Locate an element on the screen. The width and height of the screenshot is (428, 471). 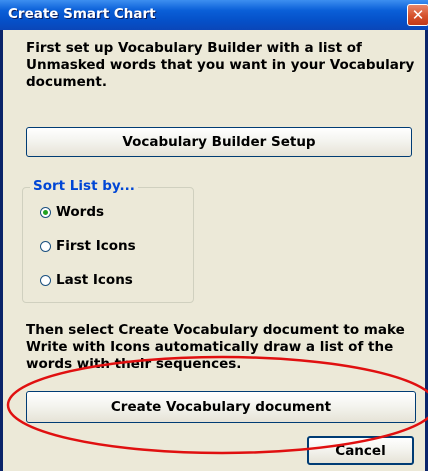
create-vocabulary-document-button: Create Vocabulary document is located at coordinates (221, 407).